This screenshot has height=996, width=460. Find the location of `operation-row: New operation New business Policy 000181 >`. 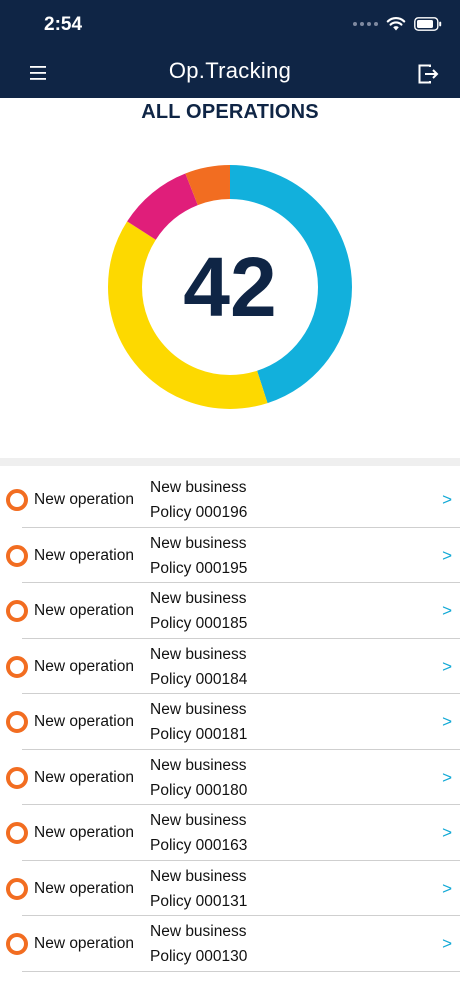

operation-row: New operation New business Policy 000181 > is located at coordinates (230, 722).